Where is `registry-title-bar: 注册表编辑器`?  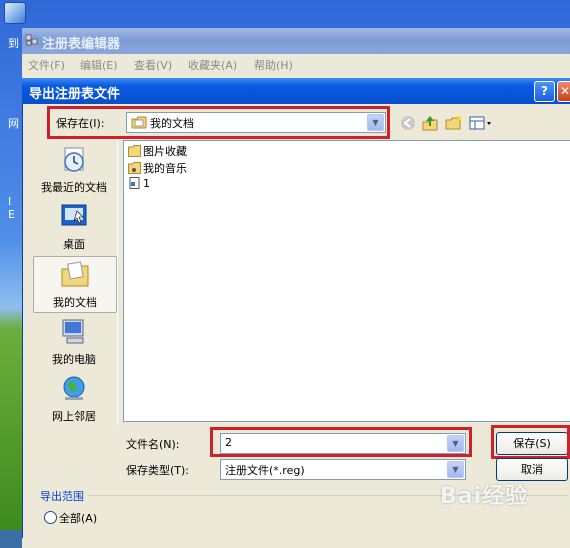 registry-title-bar: 注册表编辑器 is located at coordinates (296, 41).